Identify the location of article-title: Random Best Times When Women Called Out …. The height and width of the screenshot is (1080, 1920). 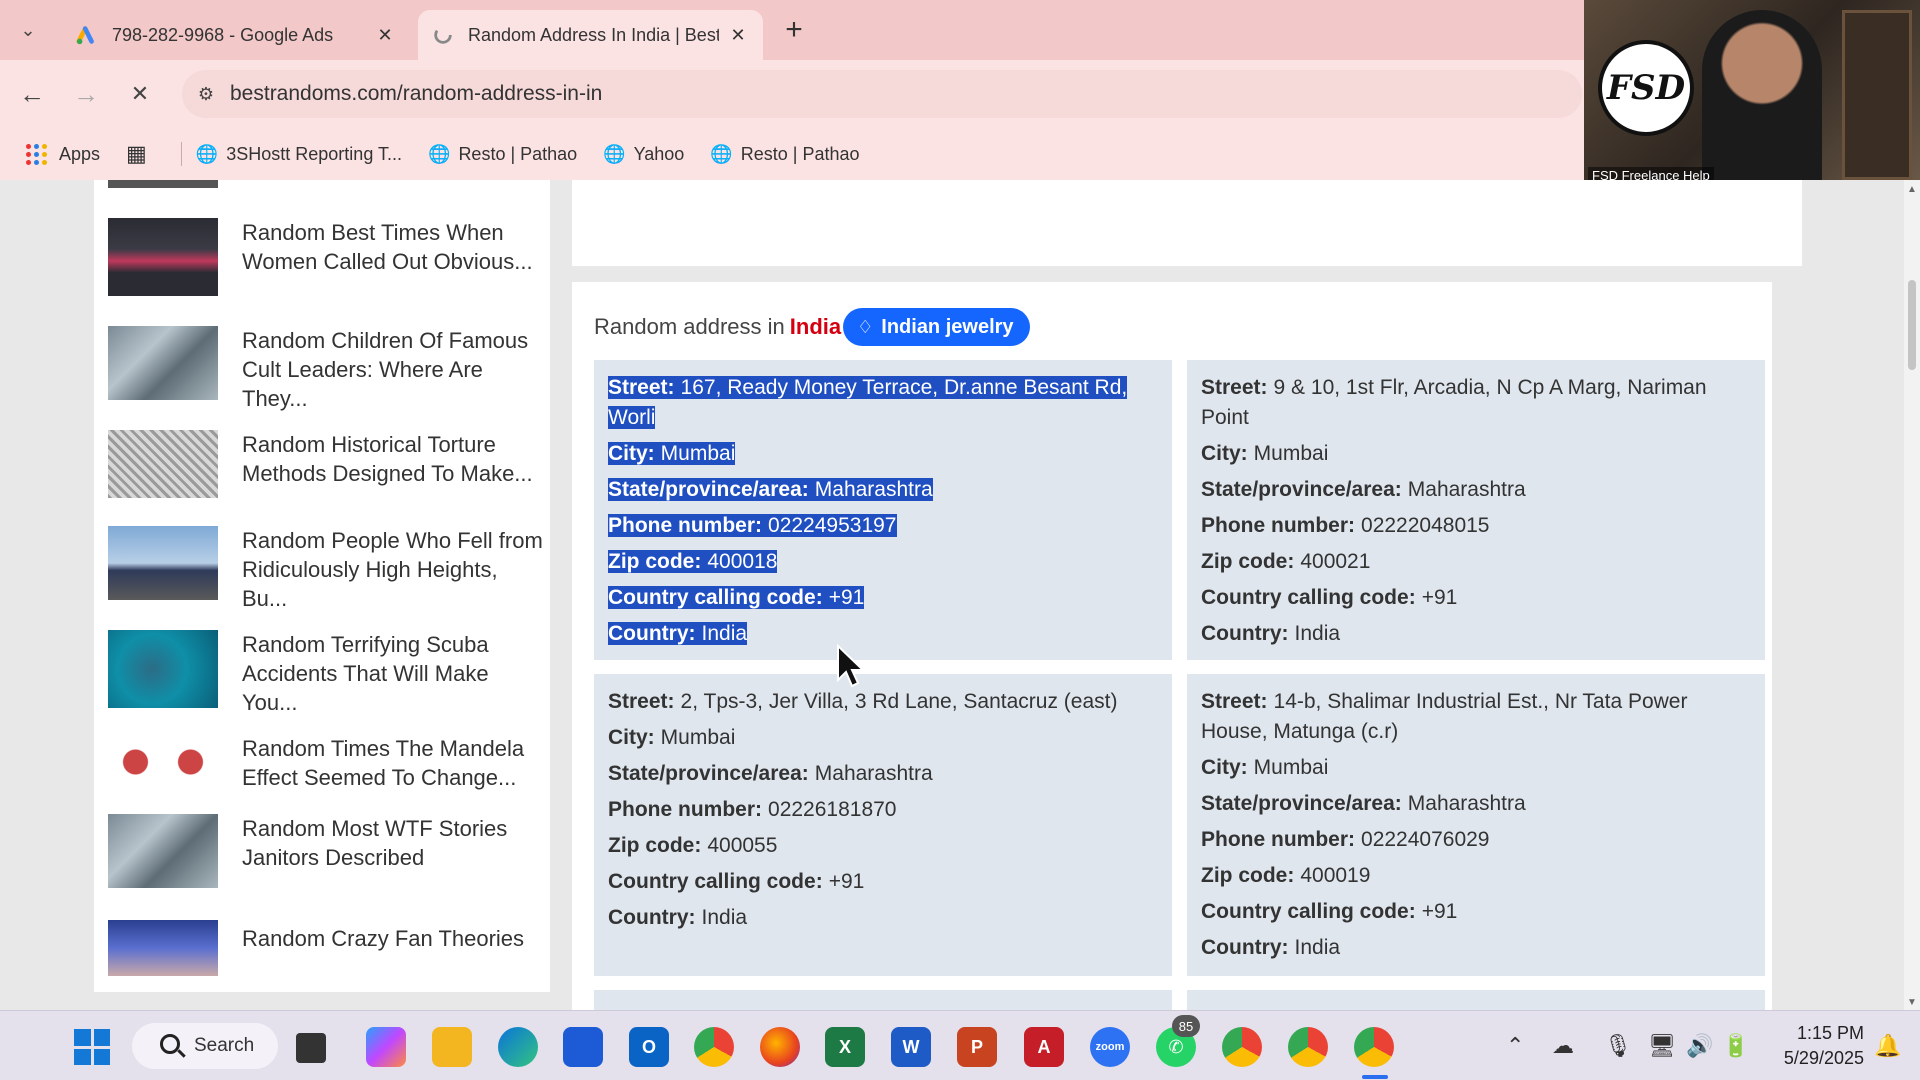
(387, 247).